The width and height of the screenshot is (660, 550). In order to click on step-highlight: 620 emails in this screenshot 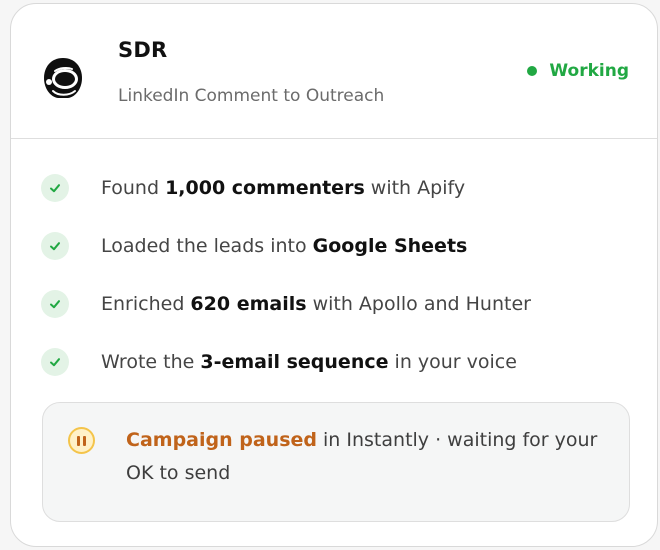, I will do `click(248, 304)`.